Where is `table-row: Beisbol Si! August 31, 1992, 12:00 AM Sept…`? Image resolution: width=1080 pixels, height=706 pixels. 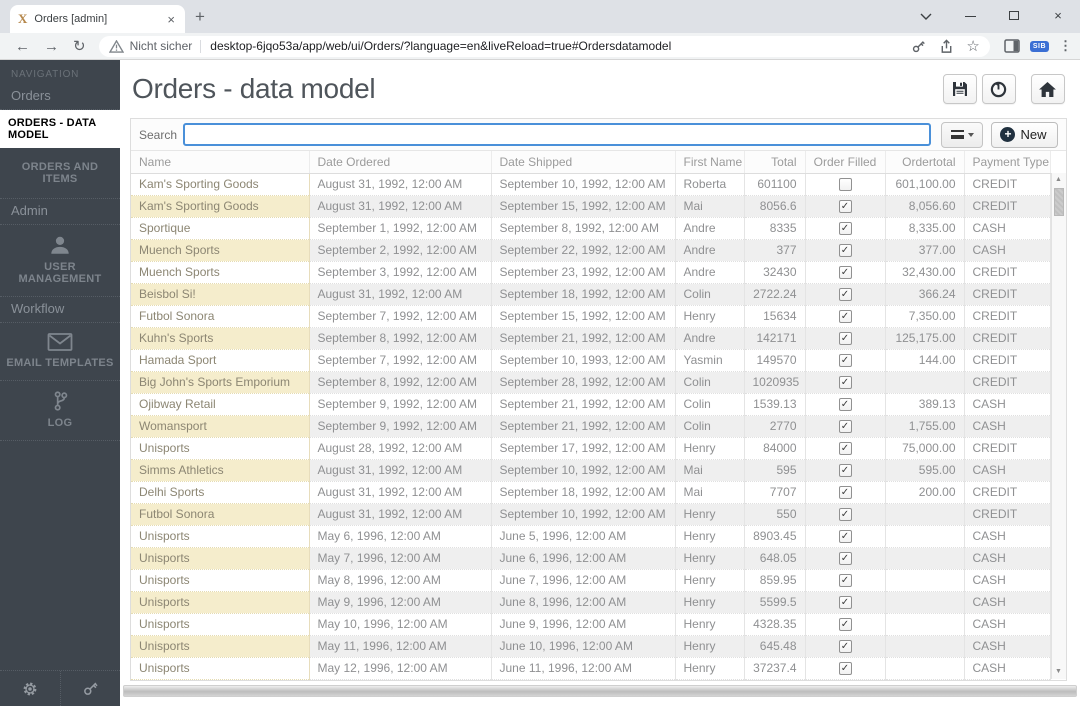
table-row: Beisbol Si! August 31, 1992, 12:00 AM Sept… is located at coordinates (591, 294).